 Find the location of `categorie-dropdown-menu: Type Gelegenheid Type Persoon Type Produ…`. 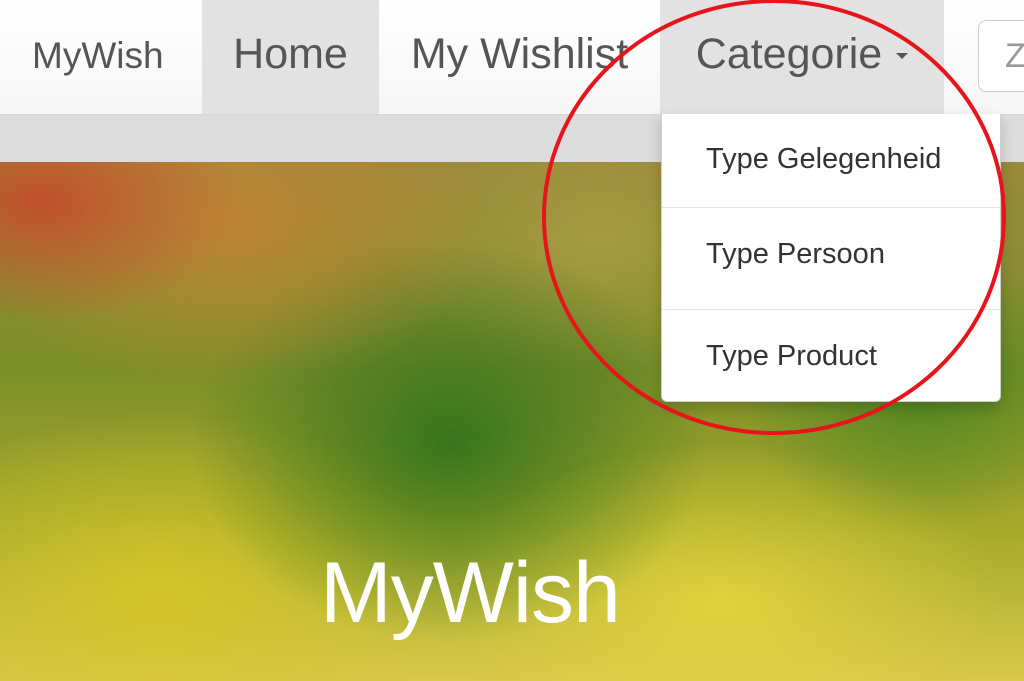

categorie-dropdown-menu: Type Gelegenheid Type Persoon Type Produ… is located at coordinates (831, 258).